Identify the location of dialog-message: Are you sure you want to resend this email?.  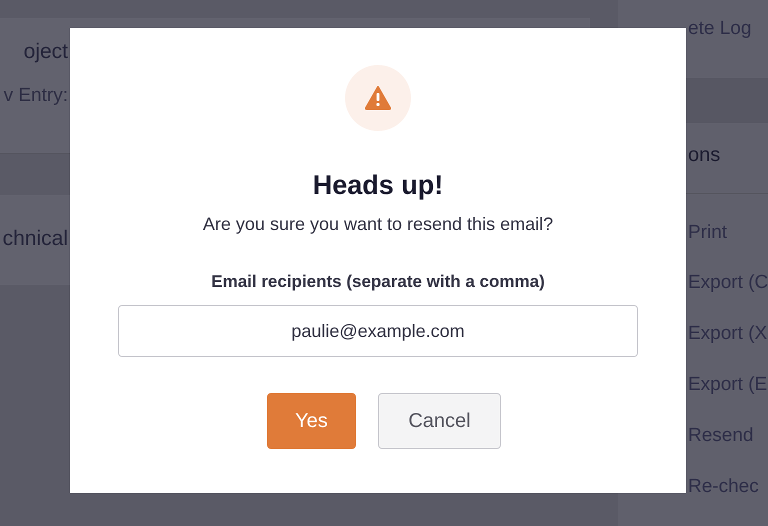
(378, 224).